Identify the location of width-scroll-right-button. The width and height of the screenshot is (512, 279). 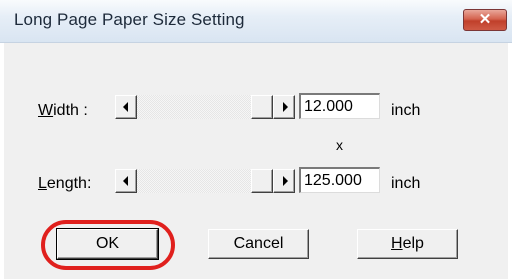
(284, 107).